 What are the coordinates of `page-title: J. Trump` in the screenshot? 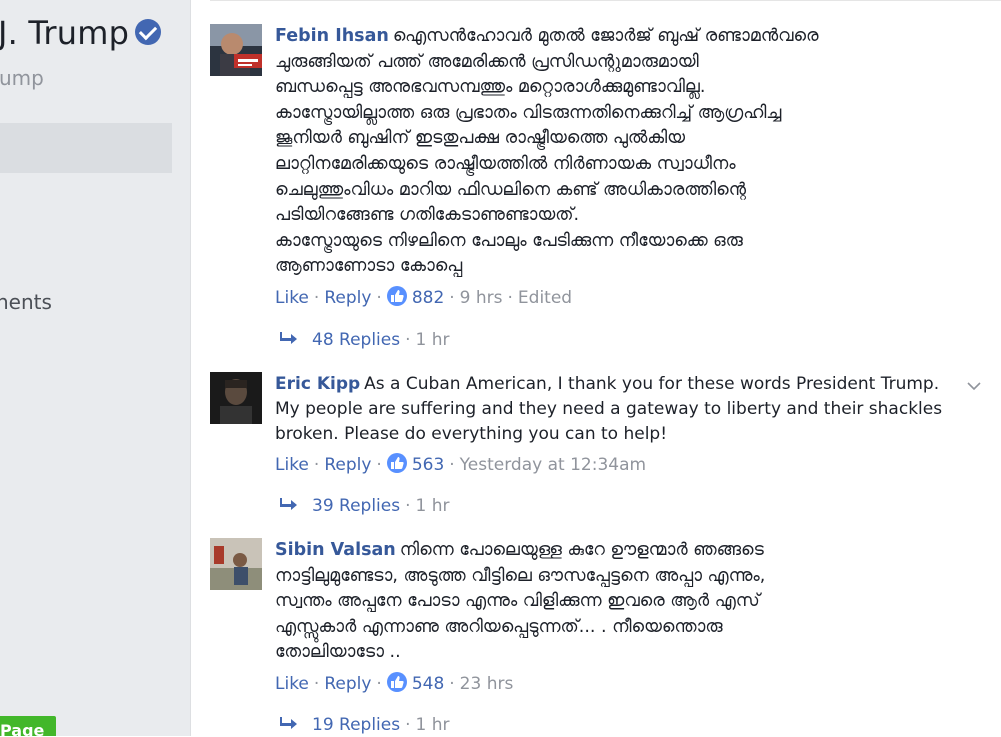 It's located at (81, 33).